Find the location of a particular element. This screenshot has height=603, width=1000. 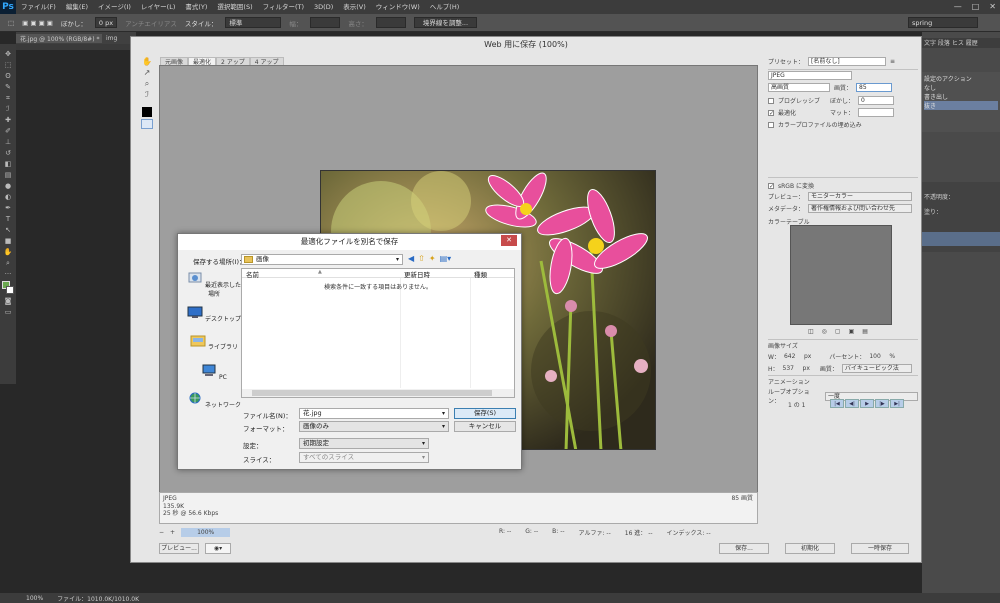

shape-tool-icon: ■ is located at coordinates (8, 241).